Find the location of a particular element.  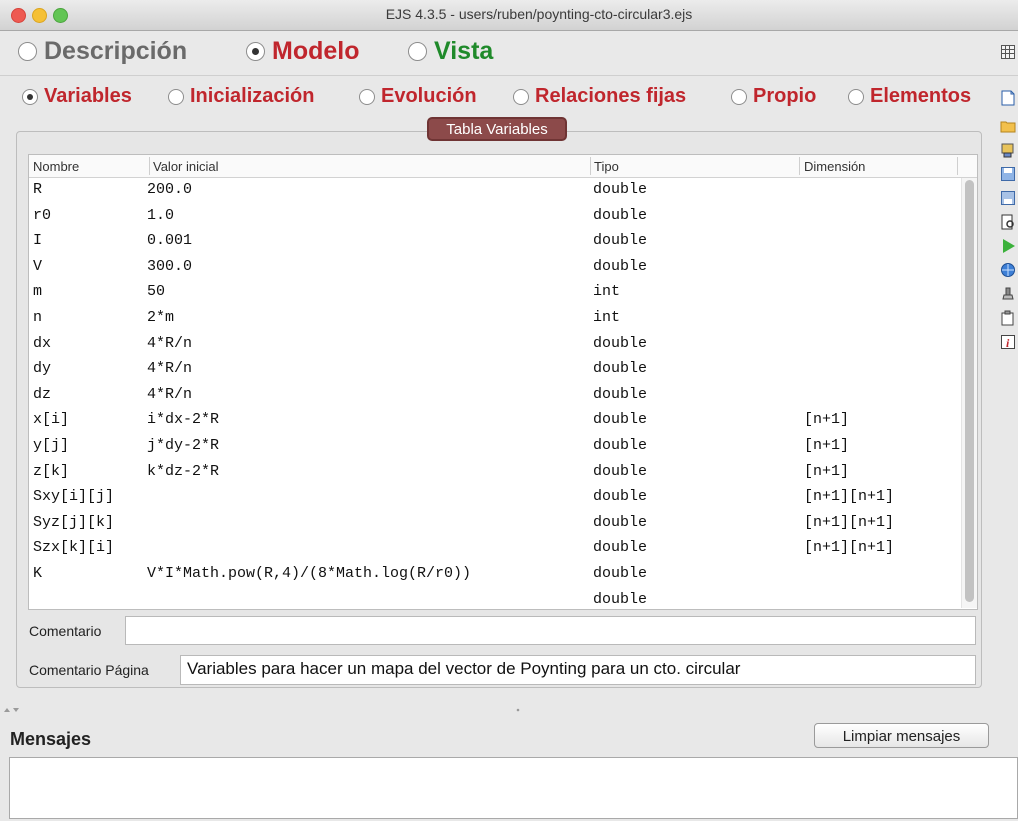

cell-value: V*I*Math.pow(R,4)/(8*Math.log(R/r0)) is located at coordinates (309, 573).